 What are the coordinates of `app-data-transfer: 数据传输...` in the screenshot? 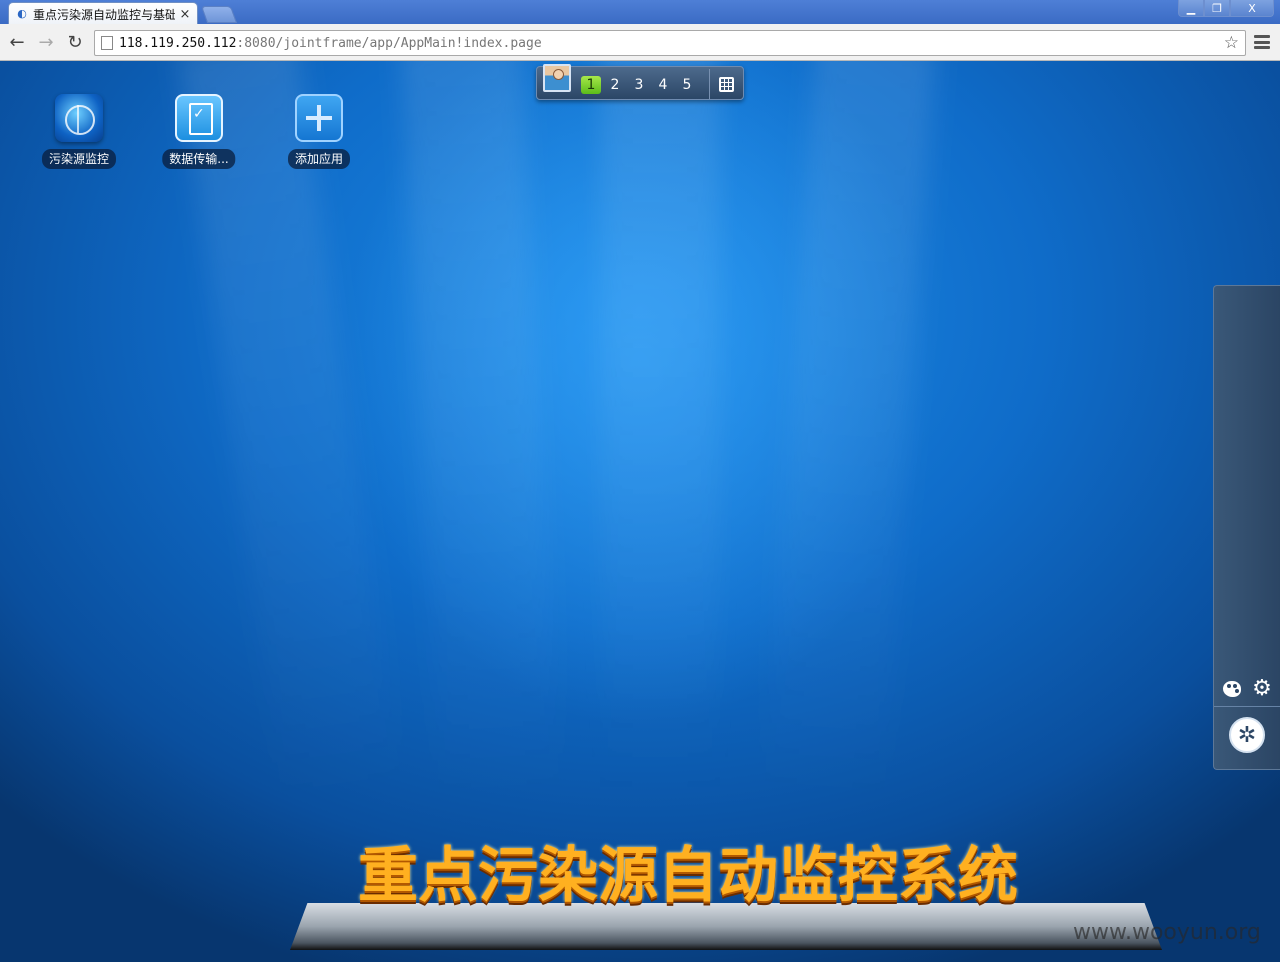 It's located at (199, 132).